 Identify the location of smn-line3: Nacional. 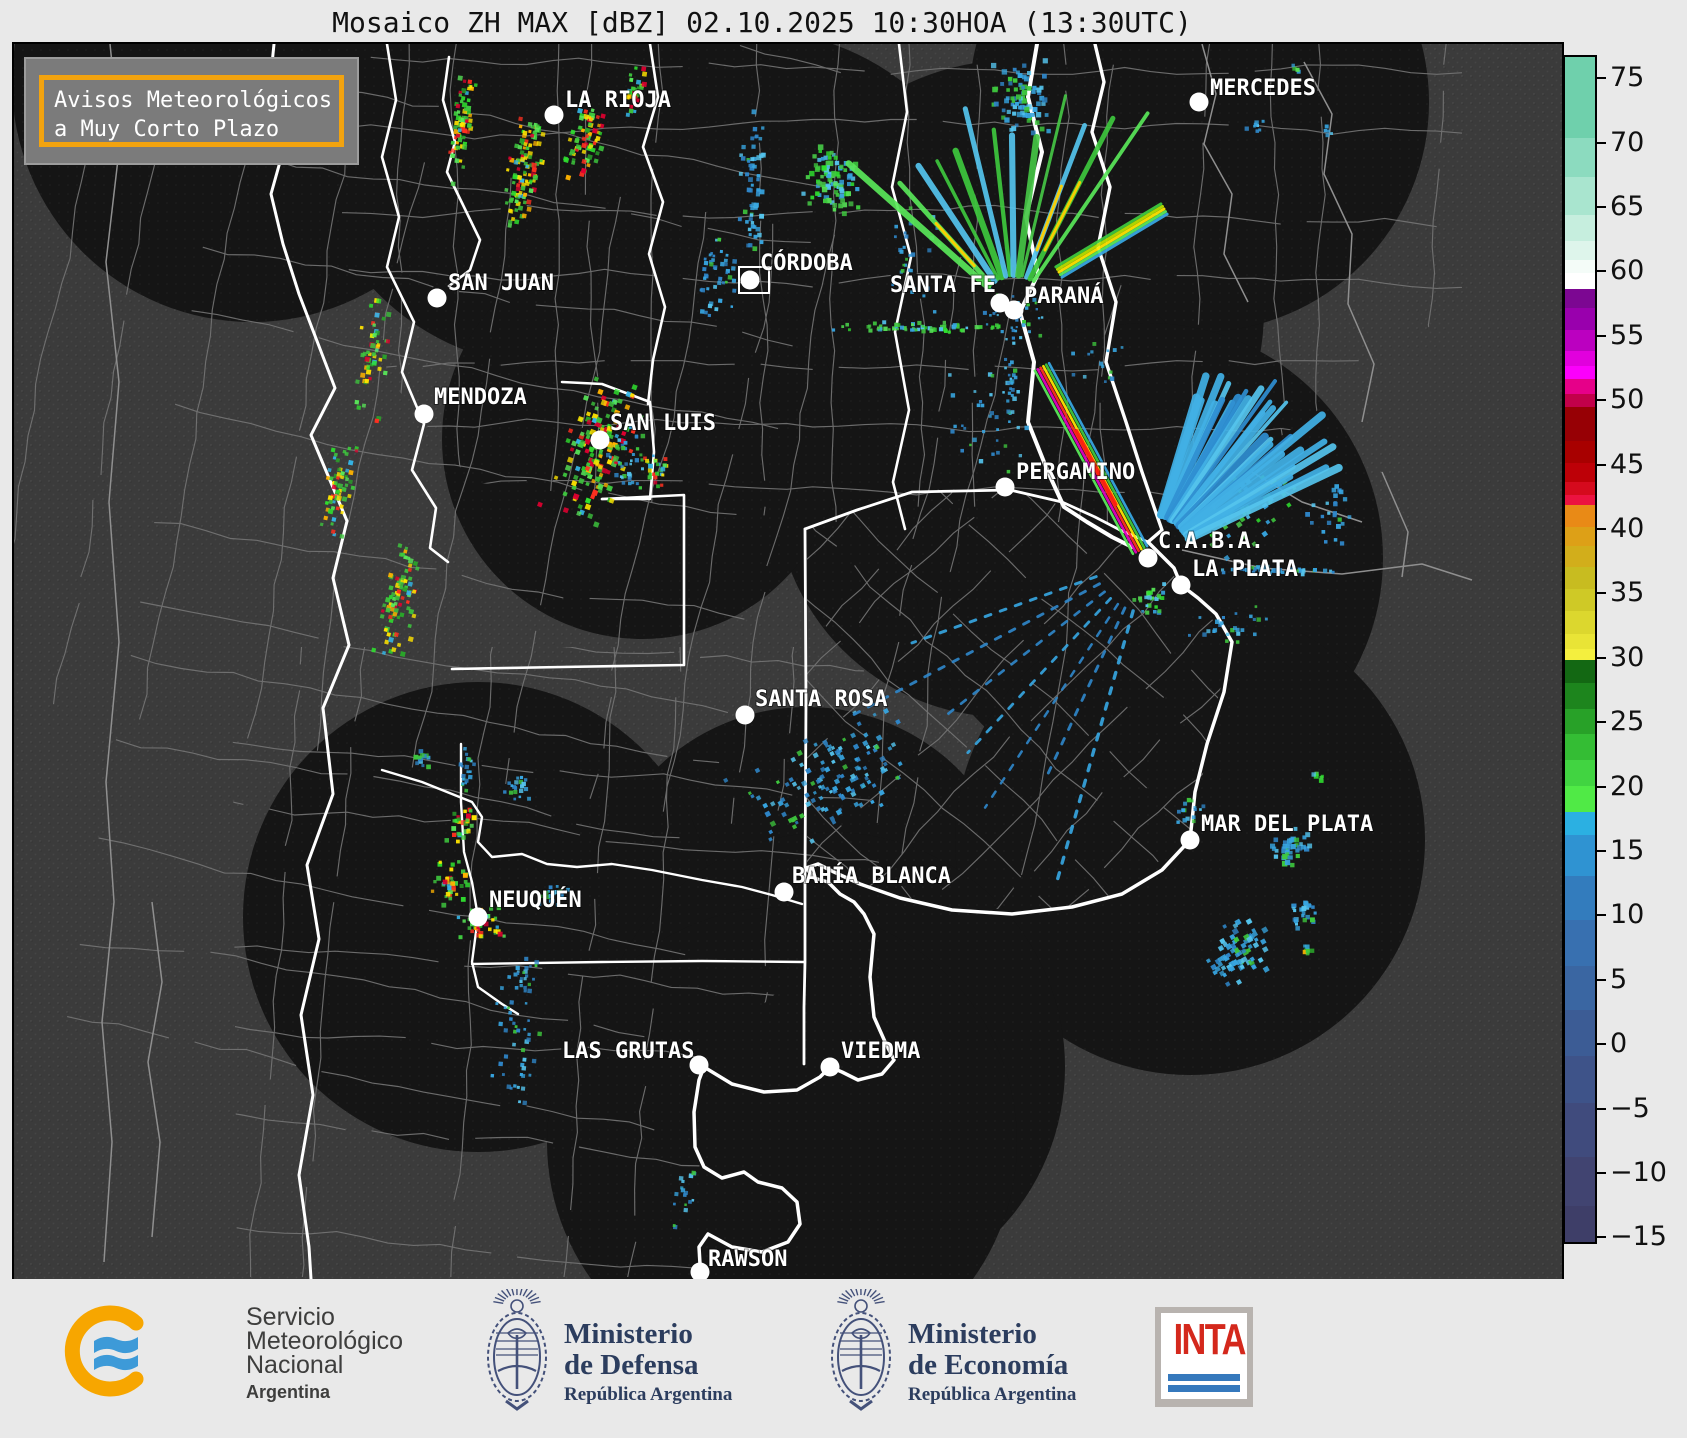
(295, 1365).